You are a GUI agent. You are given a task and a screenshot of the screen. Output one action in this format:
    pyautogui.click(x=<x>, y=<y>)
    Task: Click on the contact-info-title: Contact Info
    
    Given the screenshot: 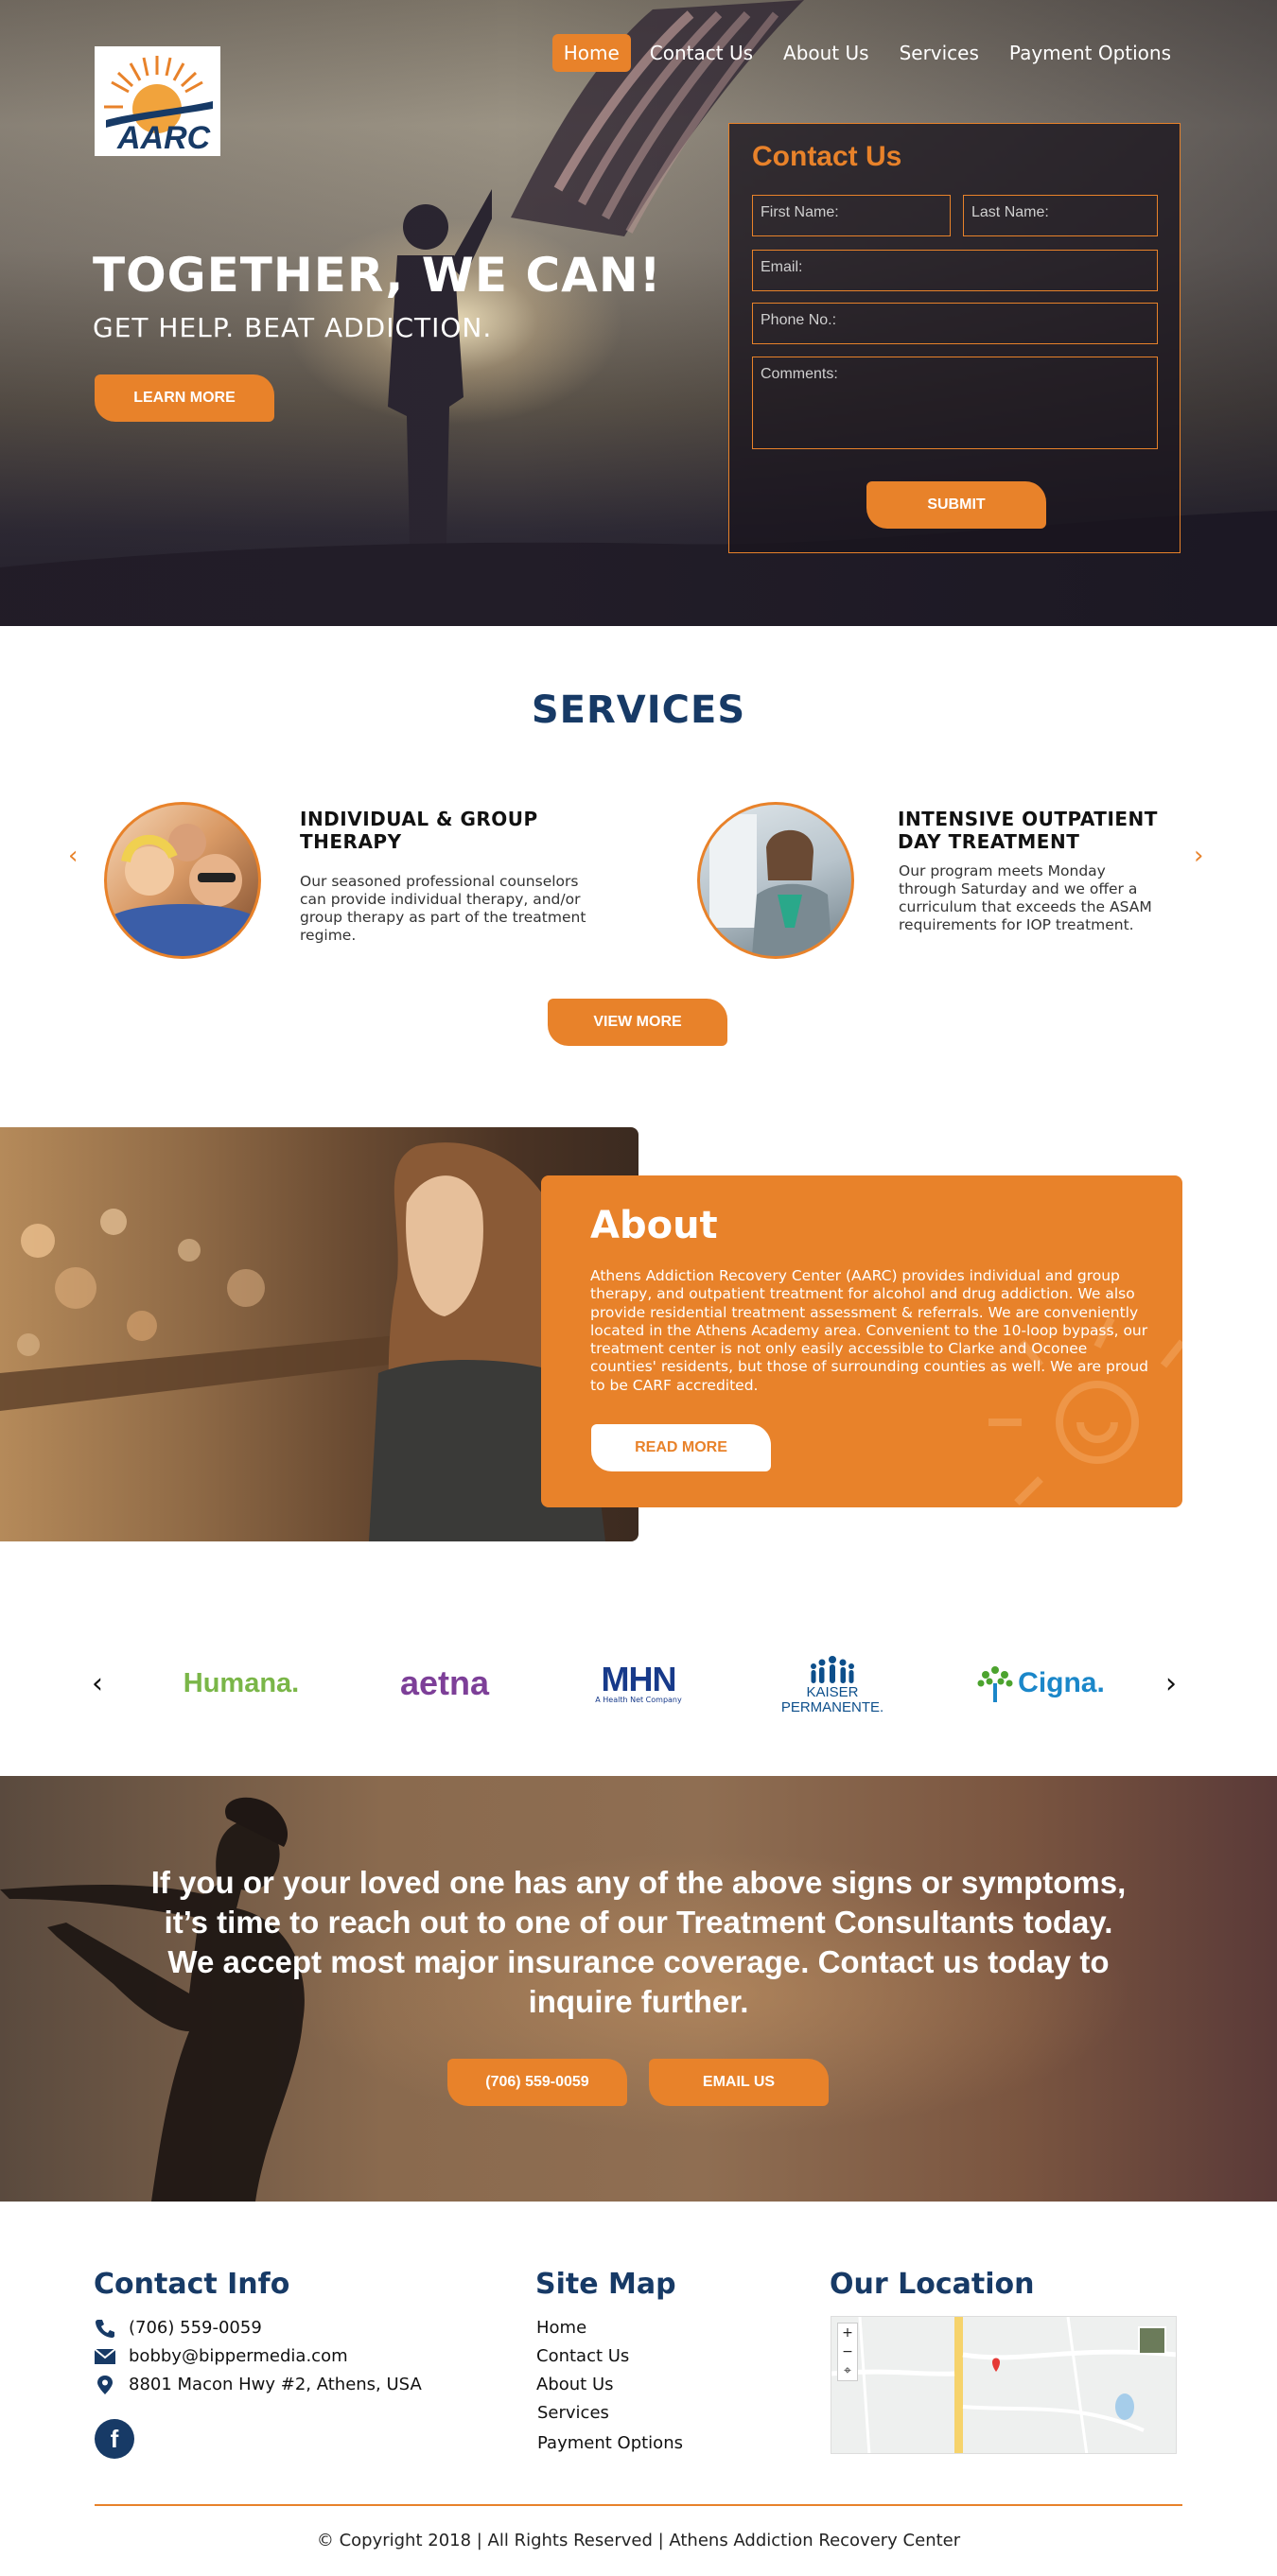 What is the action you would take?
    pyautogui.click(x=192, y=2284)
    